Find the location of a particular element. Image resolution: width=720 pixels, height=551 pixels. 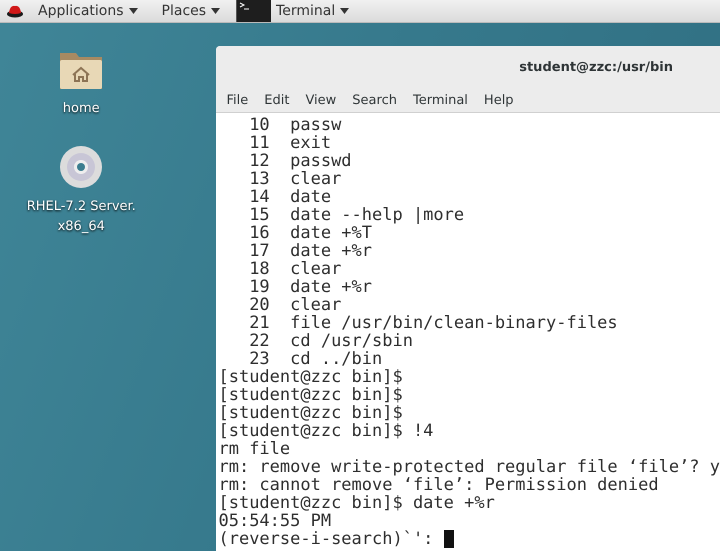

terminal-icon is located at coordinates (254, 11).